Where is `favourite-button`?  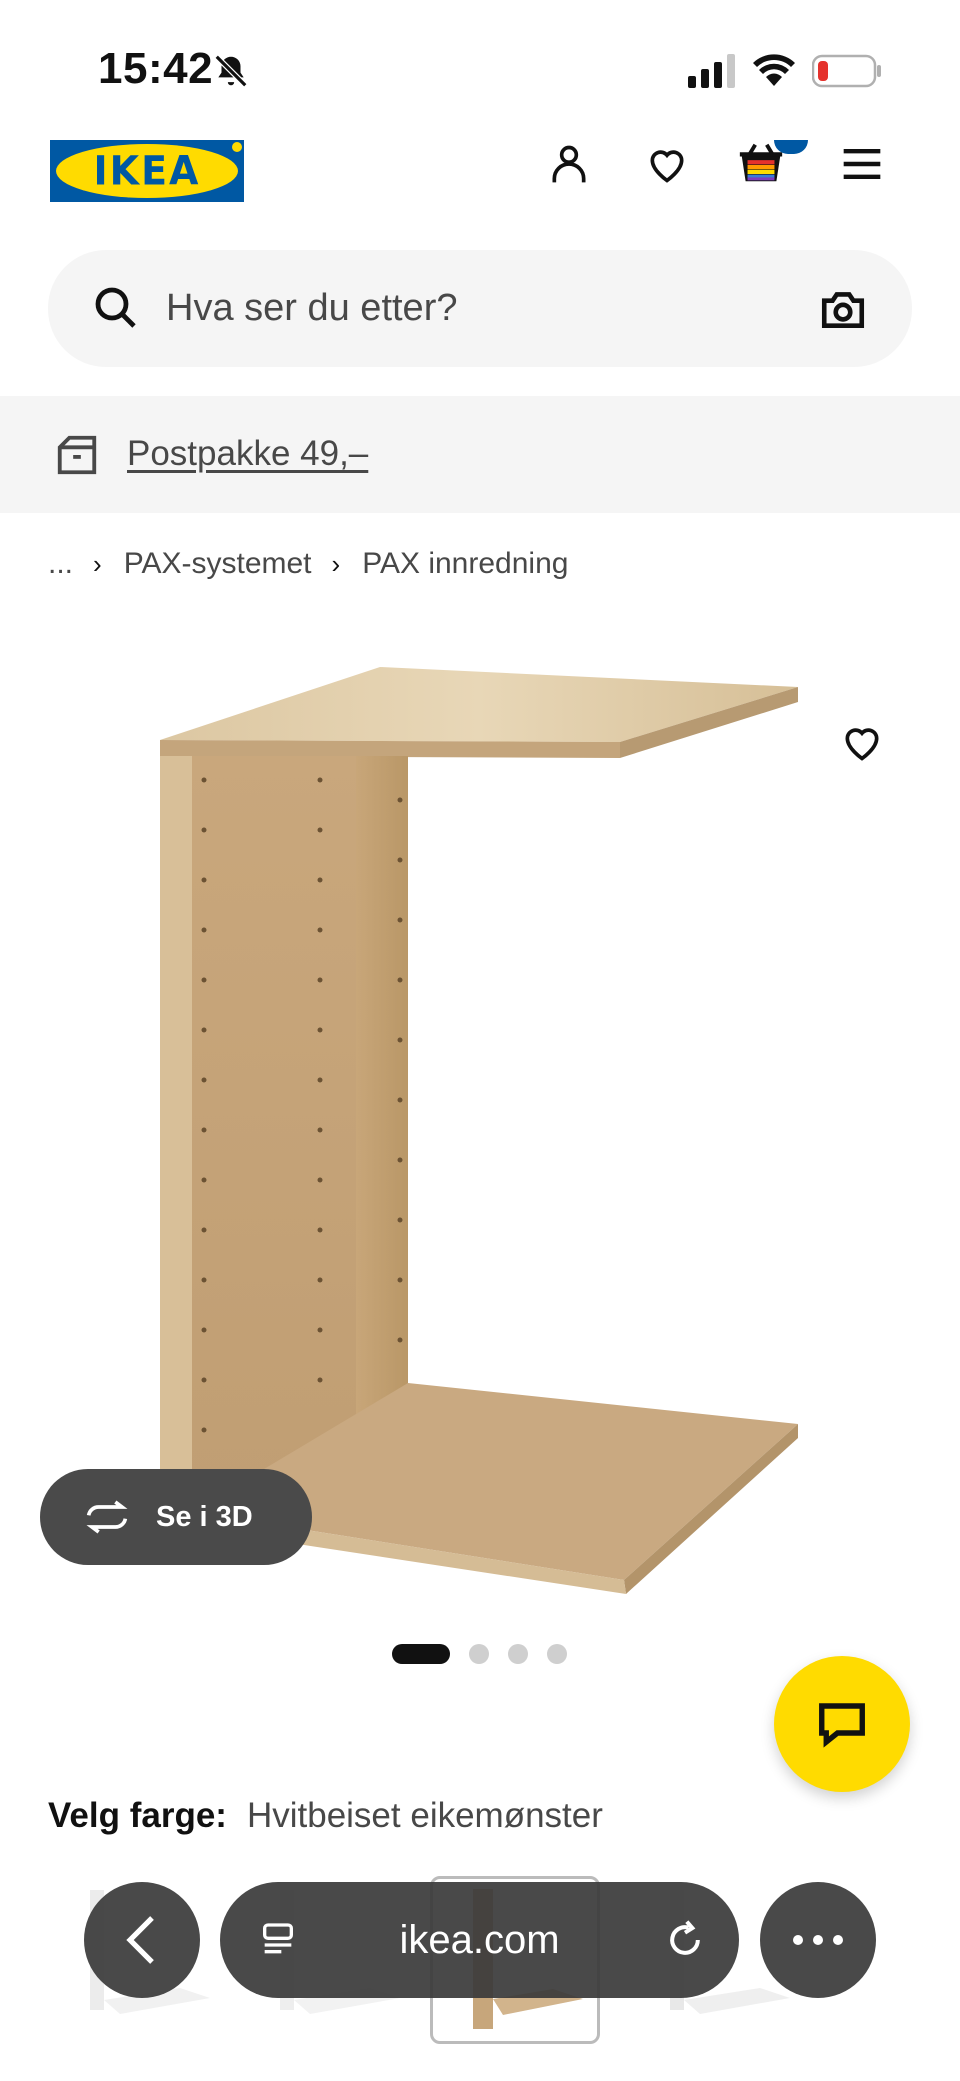
favourite-button is located at coordinates (862, 742).